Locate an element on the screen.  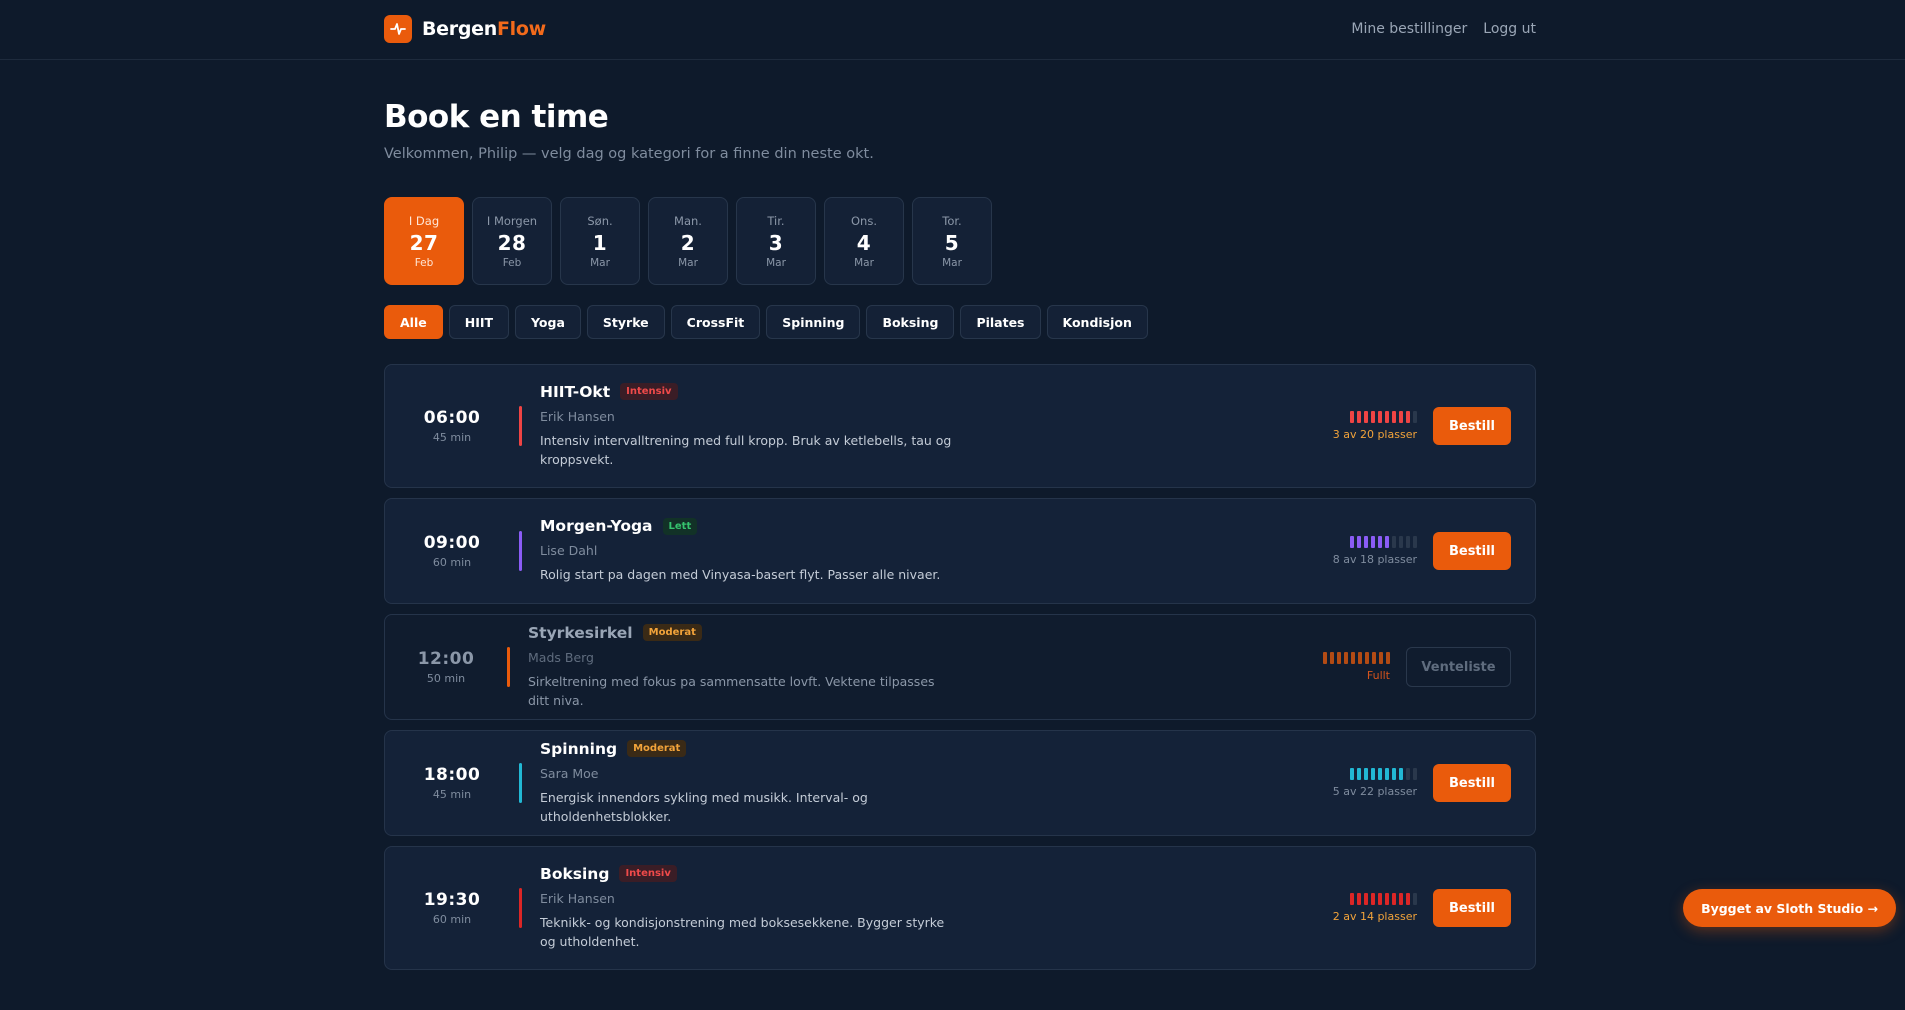
day-option: Tir. 3 Mar is located at coordinates (776, 241).